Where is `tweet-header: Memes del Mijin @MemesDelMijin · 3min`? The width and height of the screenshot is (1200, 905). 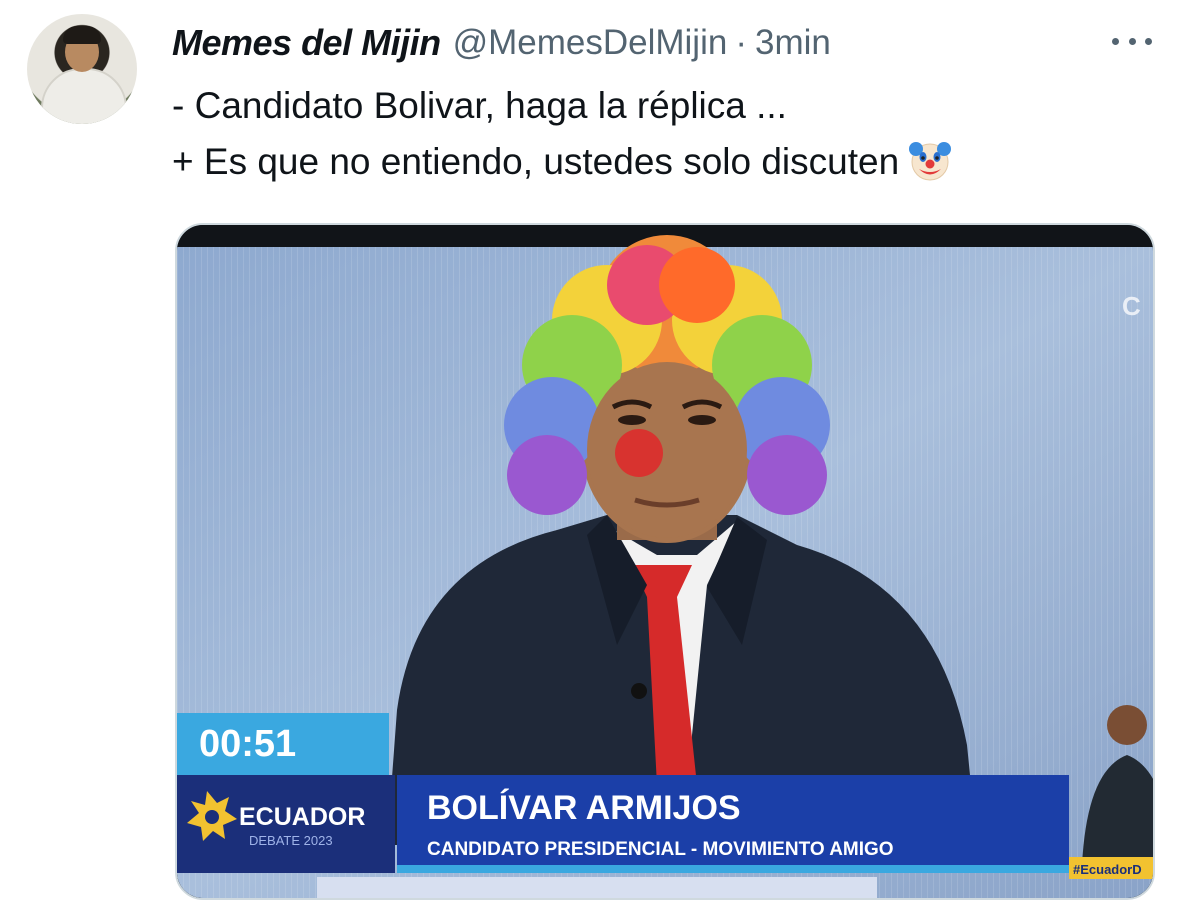 tweet-header: Memes del Mijin @MemesDelMijin · 3min is located at coordinates (501, 43).